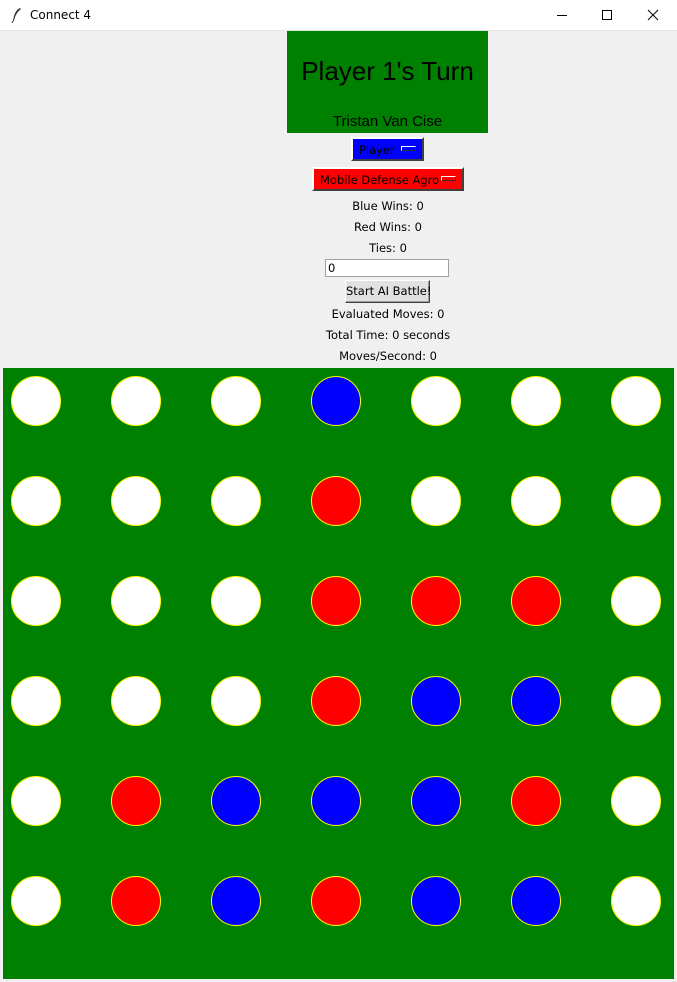 Image resolution: width=677 pixels, height=982 pixels. I want to click on maximize-icon, so click(607, 15).